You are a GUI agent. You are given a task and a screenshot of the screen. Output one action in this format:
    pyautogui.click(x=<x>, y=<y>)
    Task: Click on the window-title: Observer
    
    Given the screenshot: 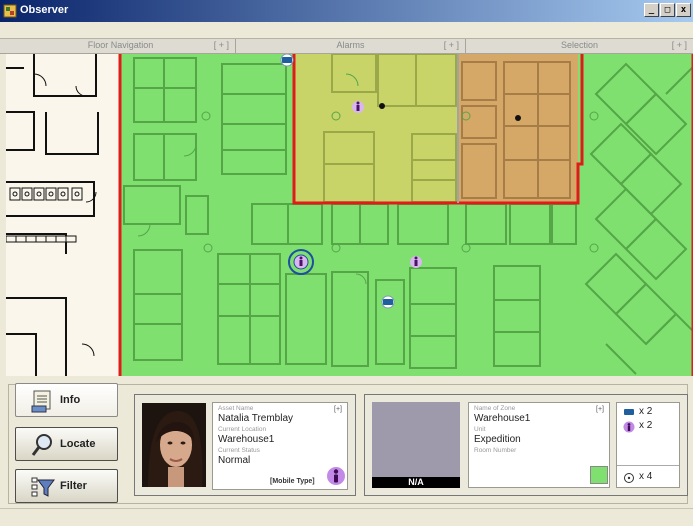 What is the action you would take?
    pyautogui.click(x=44, y=10)
    